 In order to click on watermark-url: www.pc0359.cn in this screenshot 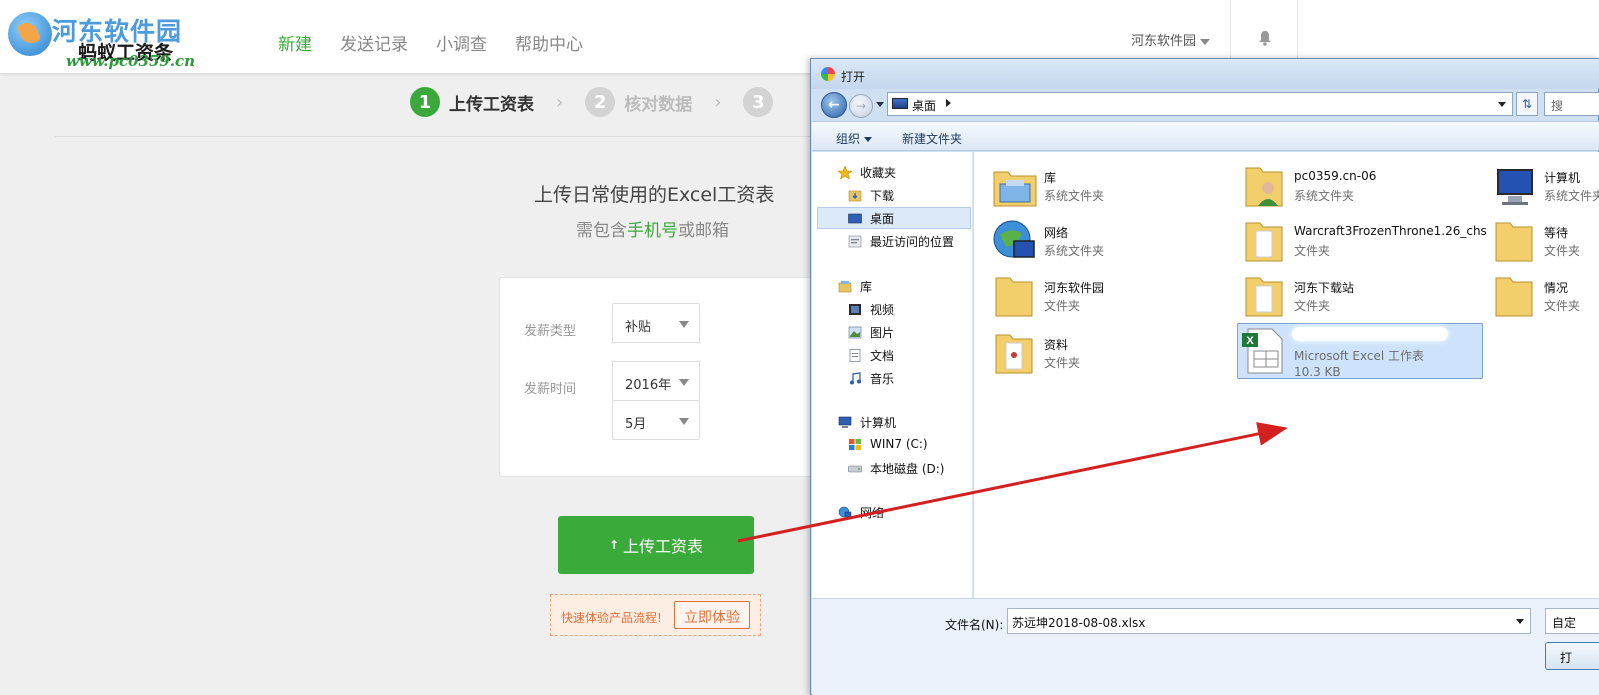, I will do `click(131, 61)`.